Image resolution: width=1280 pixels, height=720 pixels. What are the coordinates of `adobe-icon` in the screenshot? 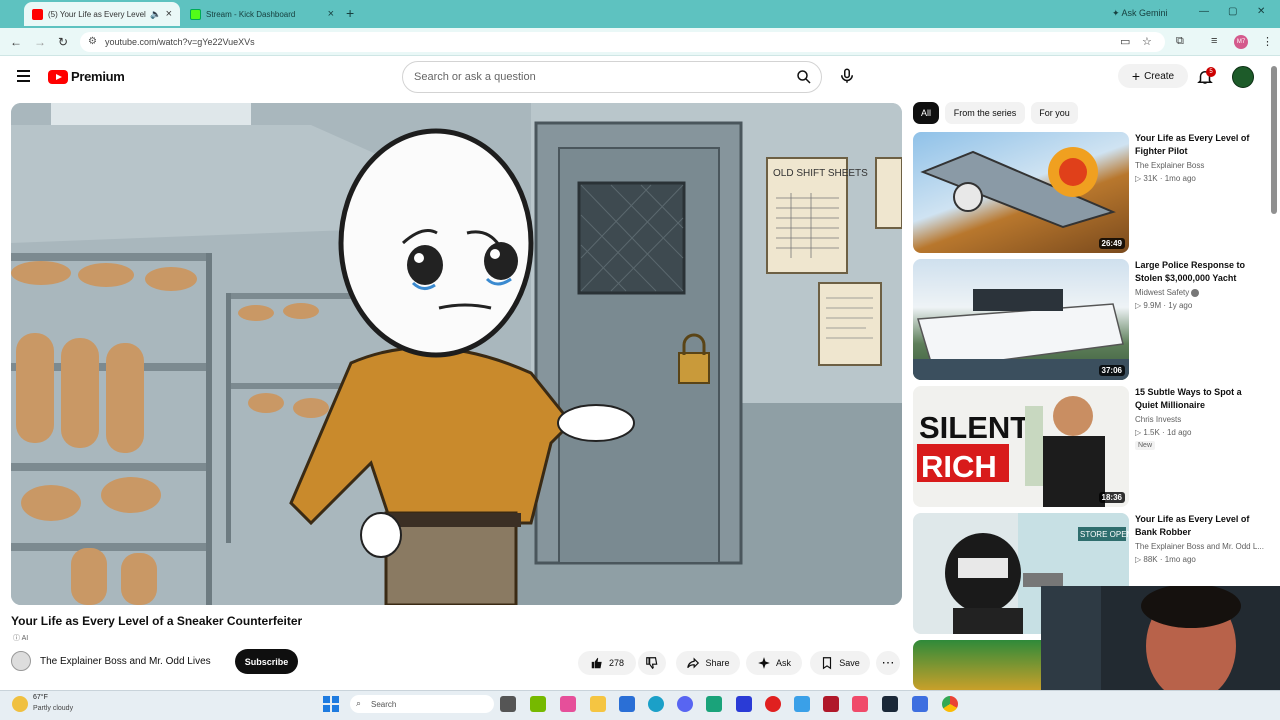 It's located at (831, 704).